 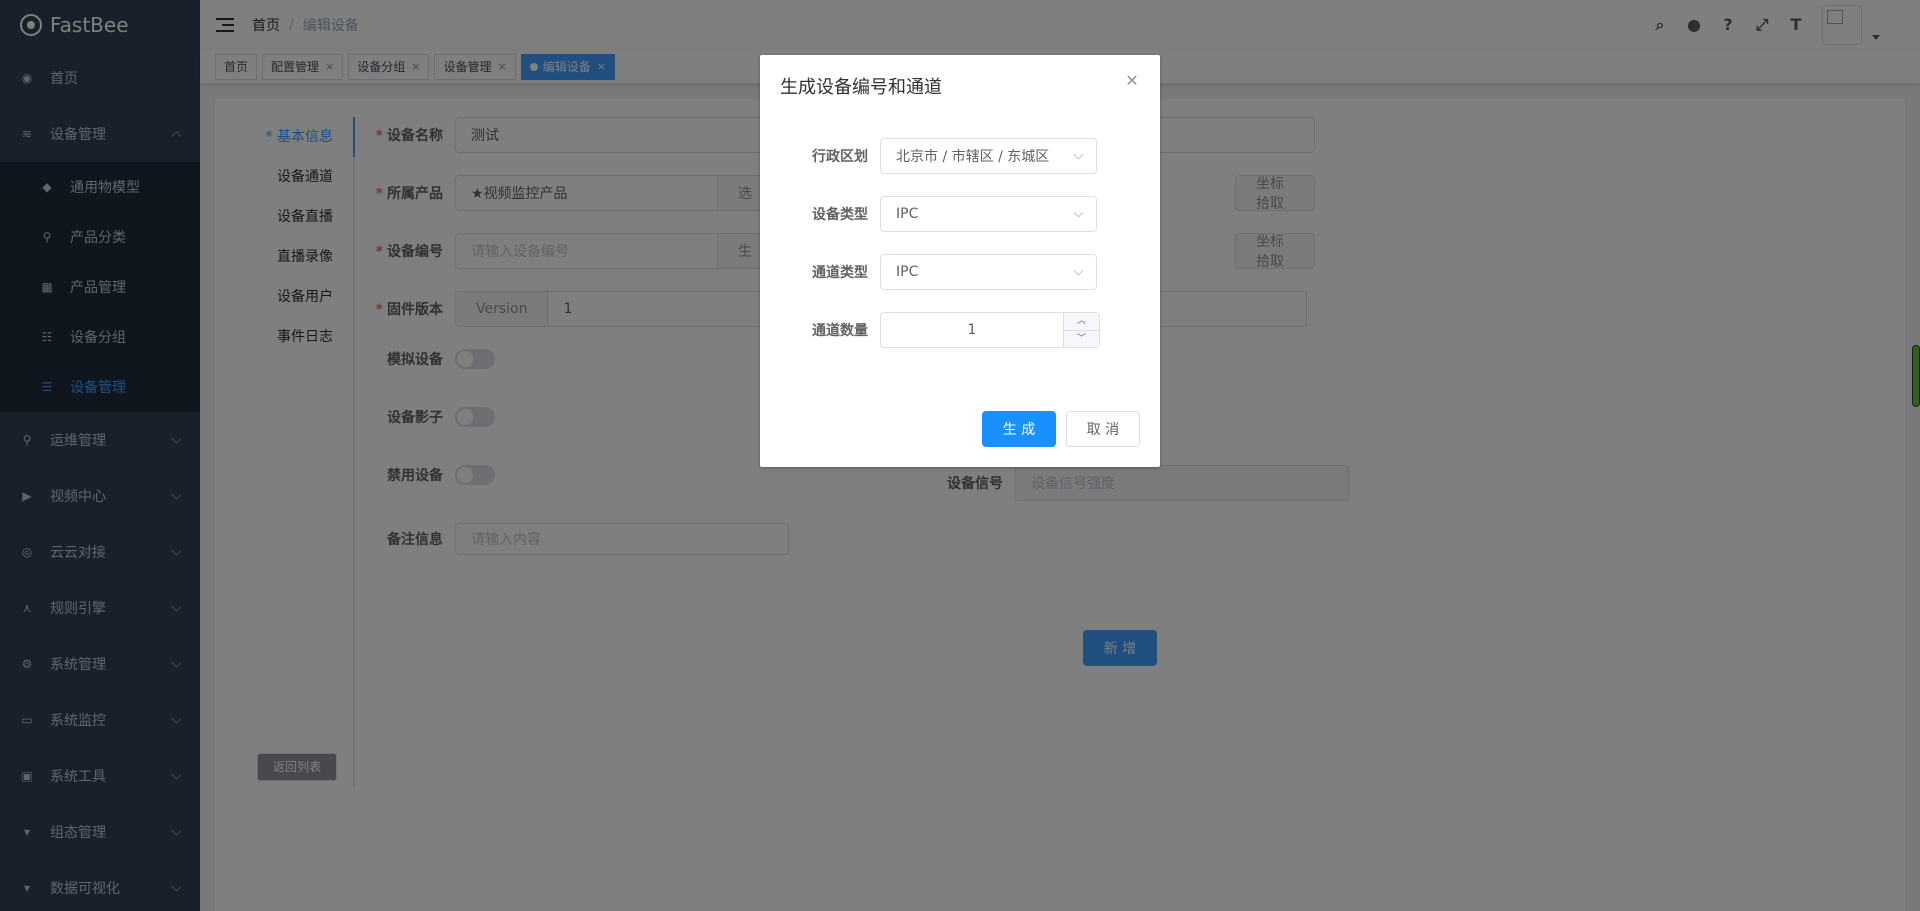 I want to click on dialog-row-channel-type: 通道类型 IPC, so click(x=938, y=272).